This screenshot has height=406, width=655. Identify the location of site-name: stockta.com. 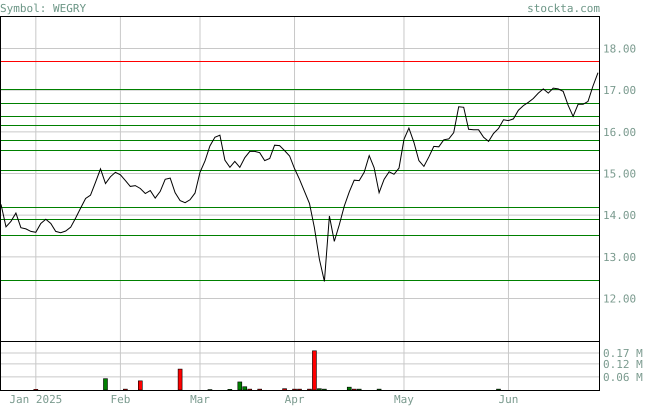
(563, 8).